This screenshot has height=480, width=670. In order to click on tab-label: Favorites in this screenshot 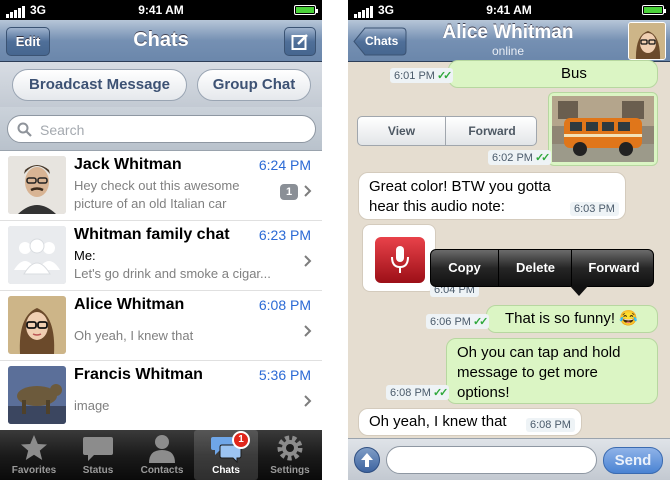, I will do `click(34, 470)`.